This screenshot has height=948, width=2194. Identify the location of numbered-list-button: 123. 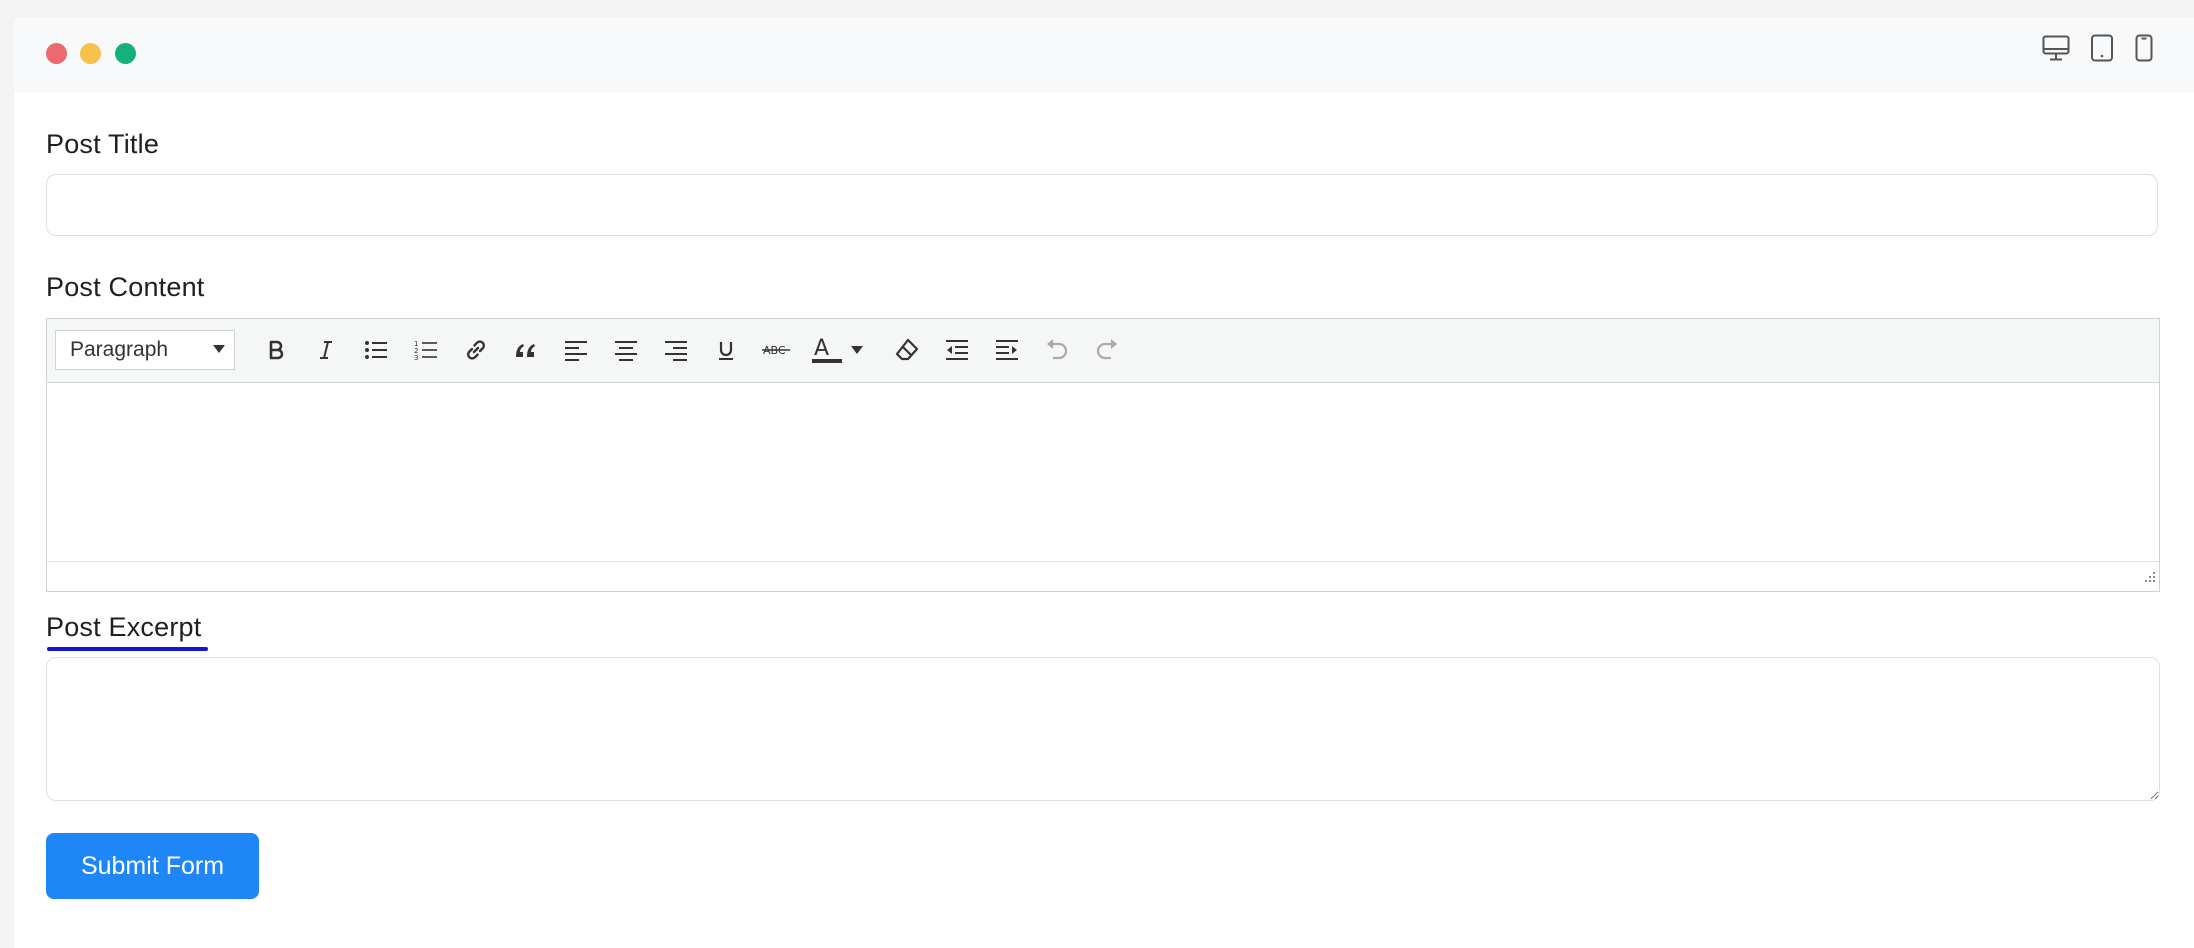
(426, 350).